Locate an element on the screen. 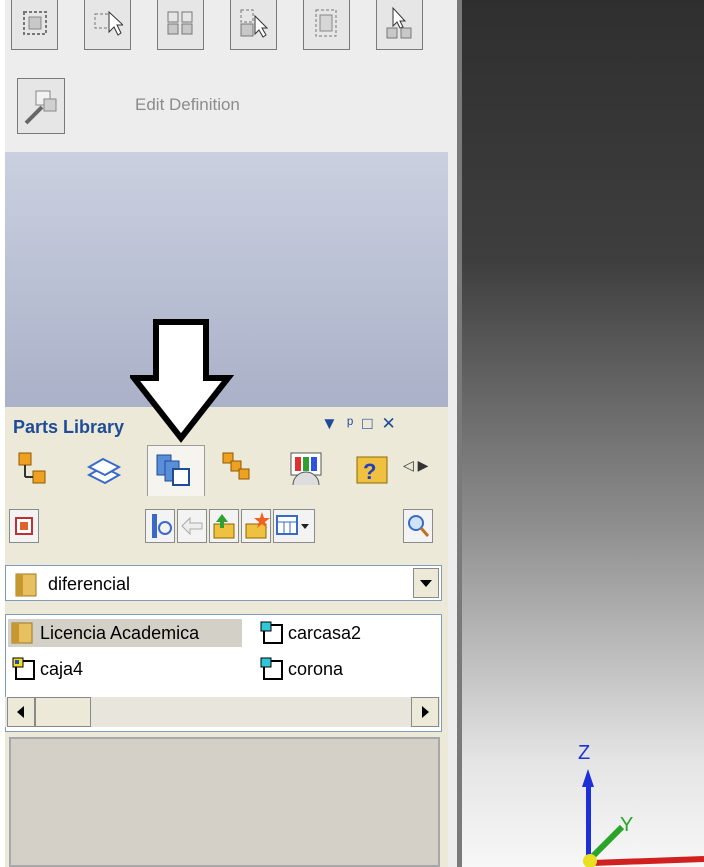  properties-icon is located at coordinates (162, 526).